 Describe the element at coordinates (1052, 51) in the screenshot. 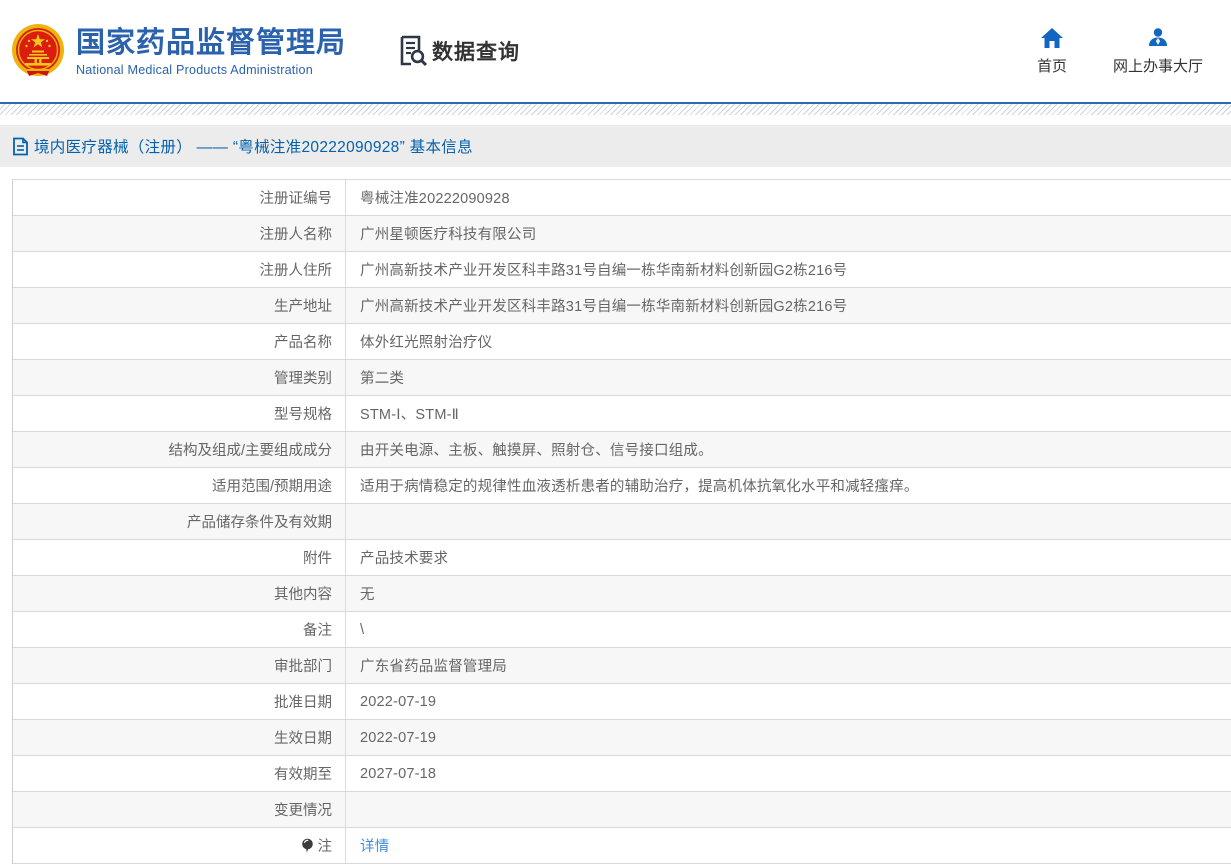

I see `nav-item-home: 首页` at that location.